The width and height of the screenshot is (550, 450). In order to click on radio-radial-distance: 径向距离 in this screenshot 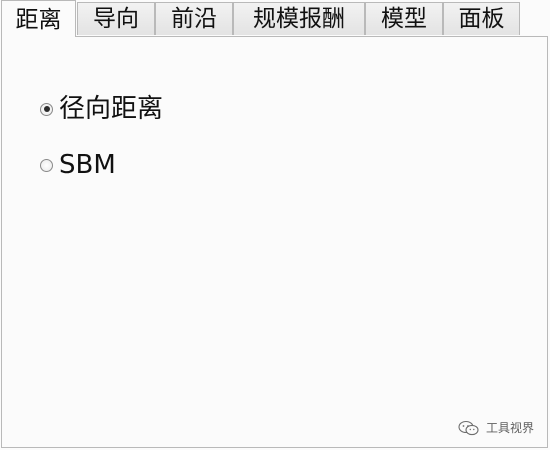, I will do `click(101, 109)`.